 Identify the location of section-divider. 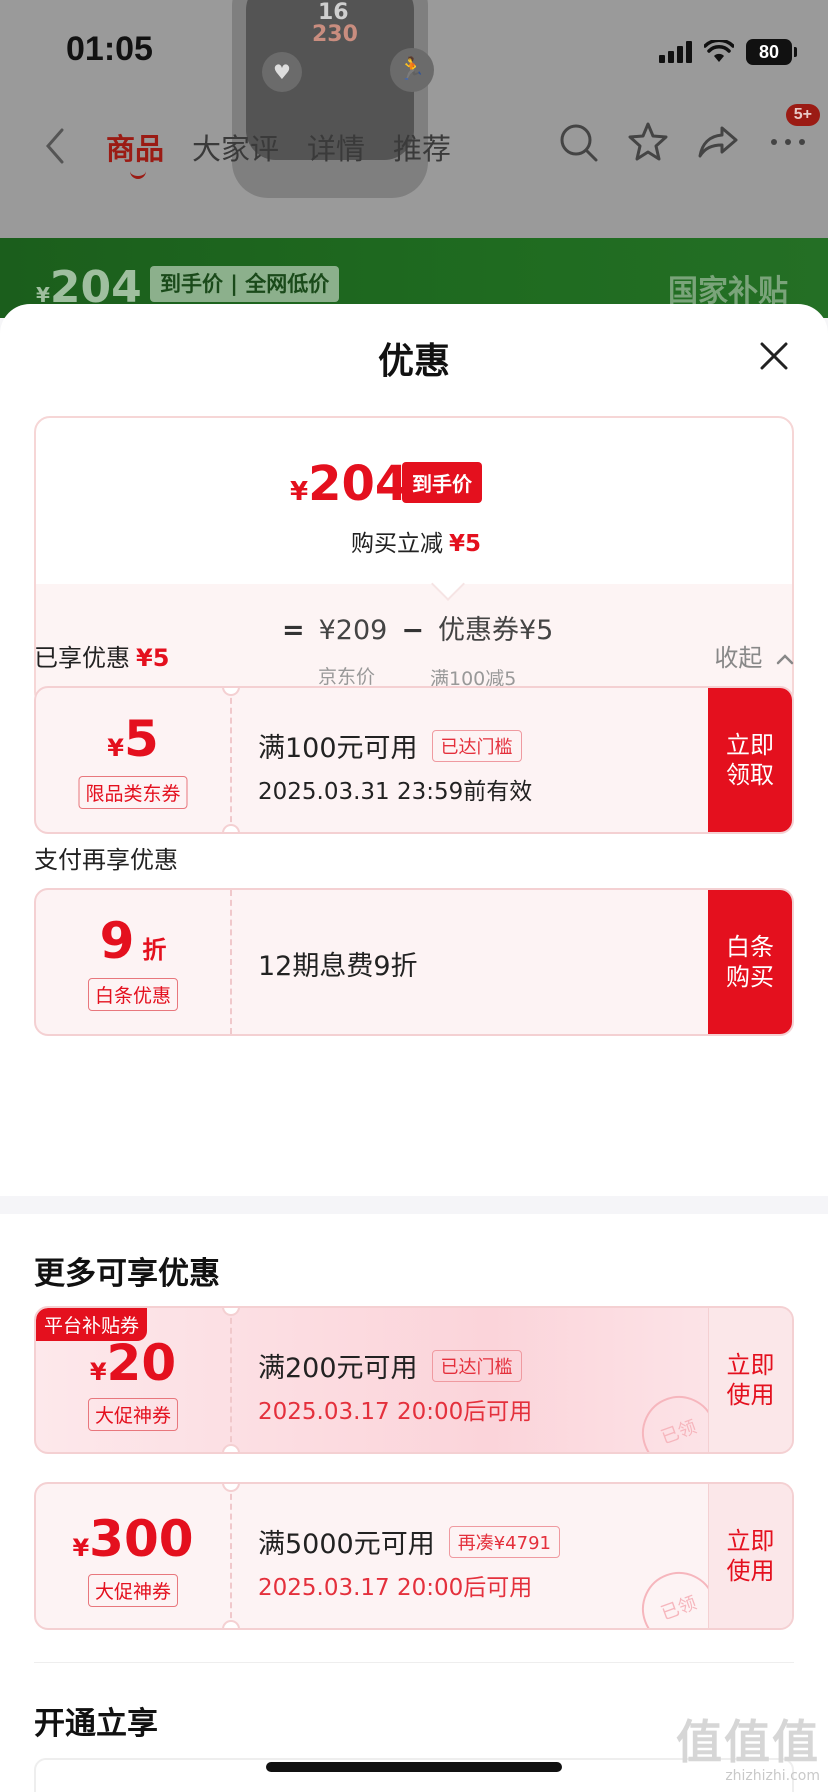
(414, 1662).